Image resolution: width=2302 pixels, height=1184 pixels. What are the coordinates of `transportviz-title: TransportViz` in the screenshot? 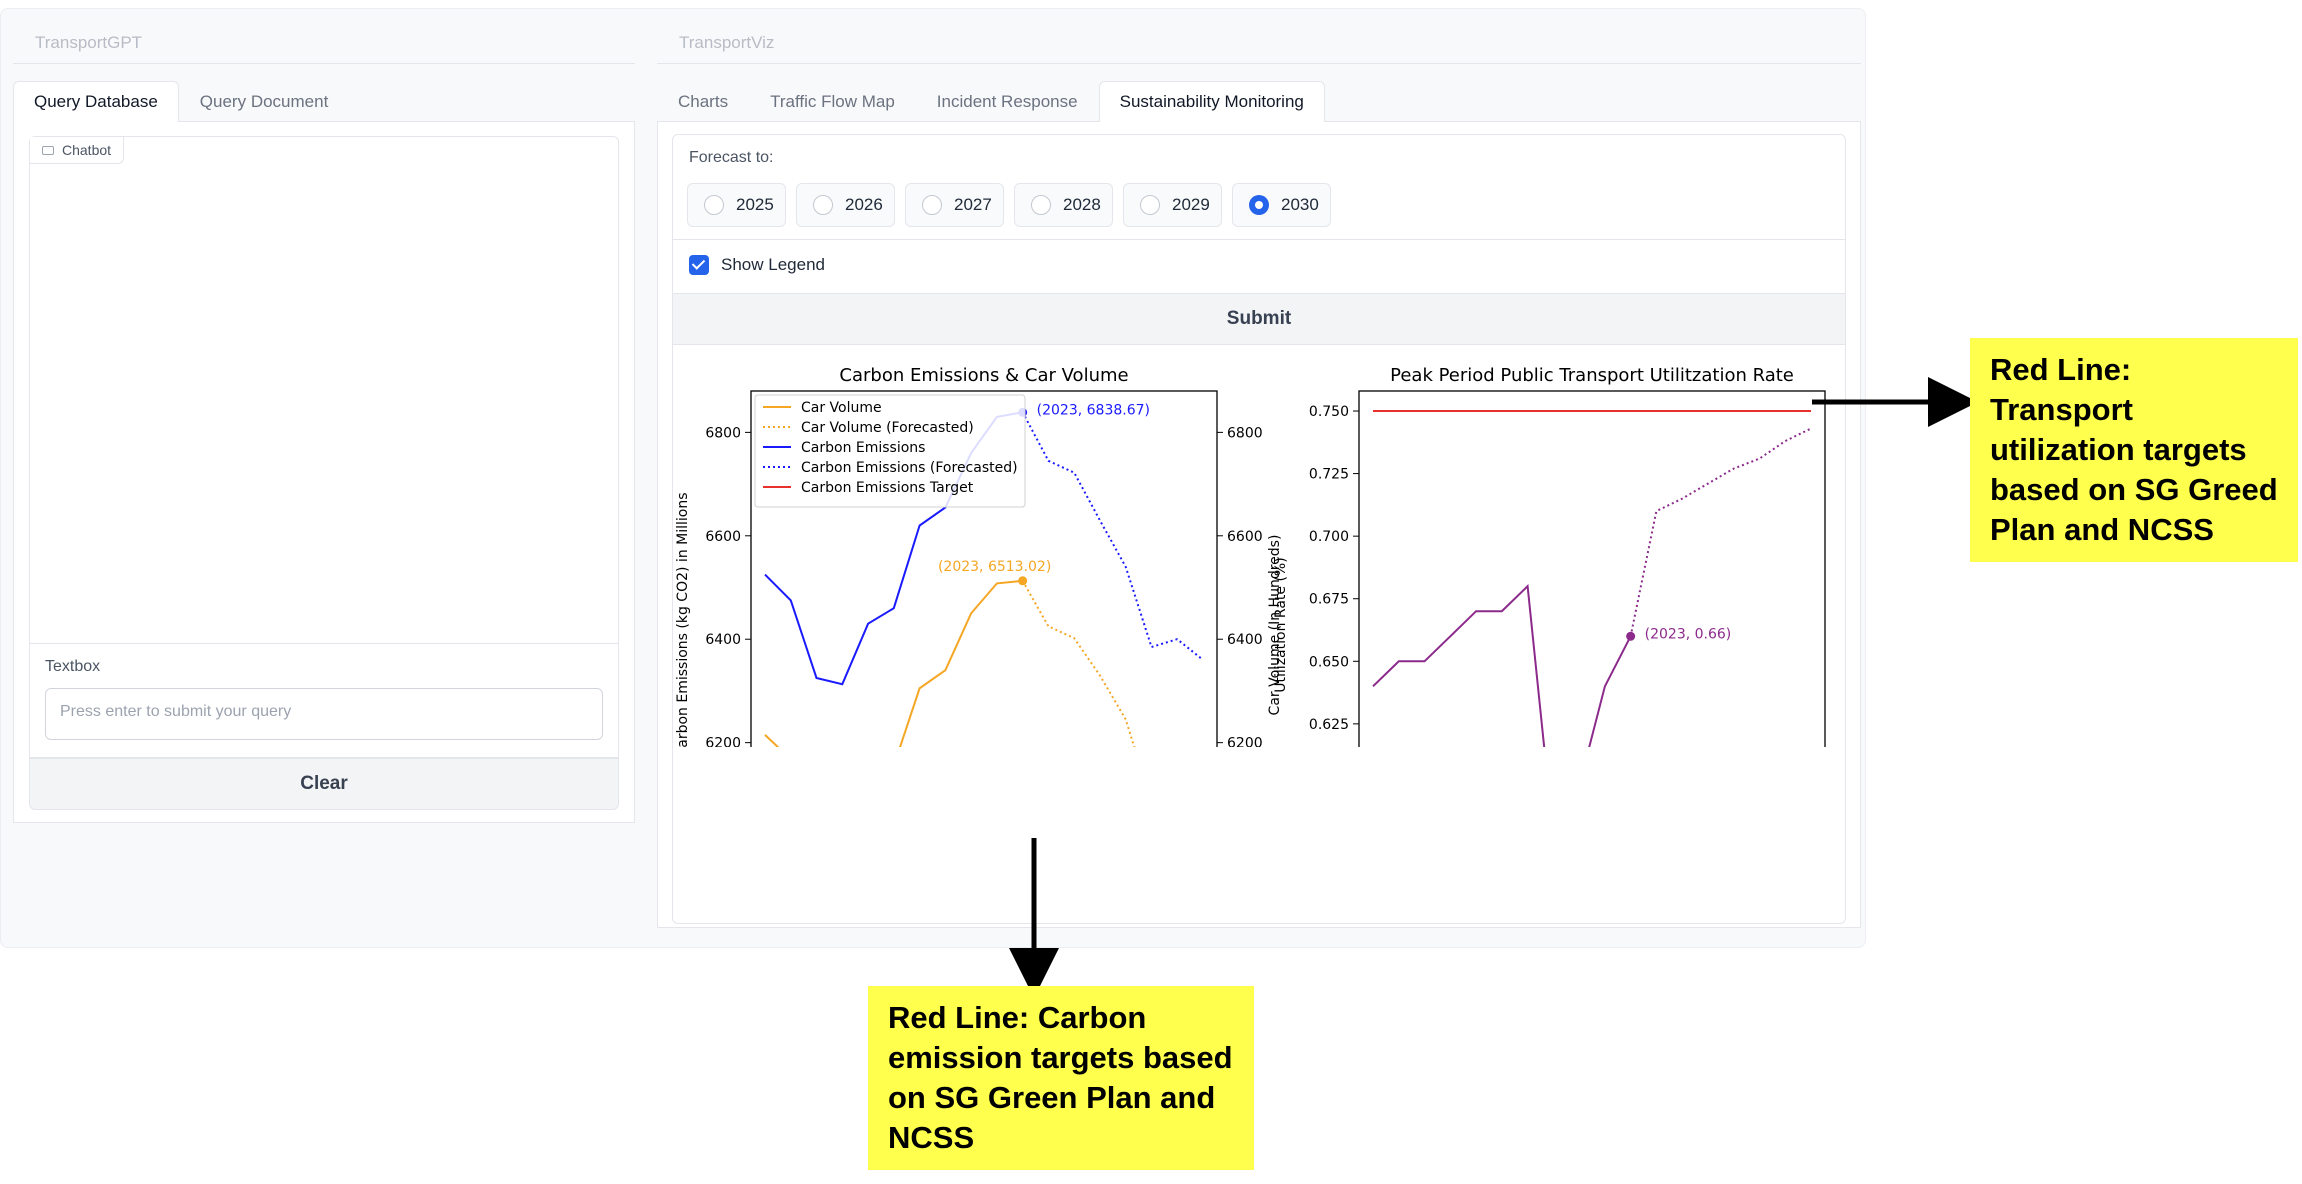 It's located at (1259, 45).